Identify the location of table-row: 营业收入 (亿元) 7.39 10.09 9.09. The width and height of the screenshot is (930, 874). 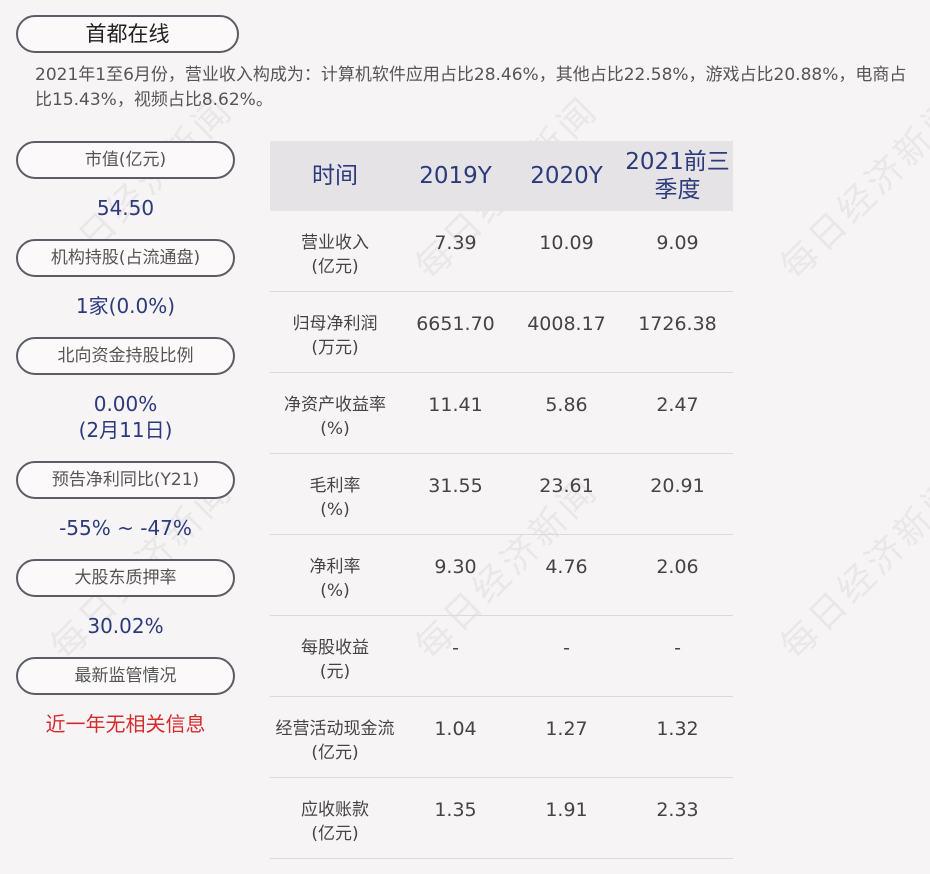
(501, 251).